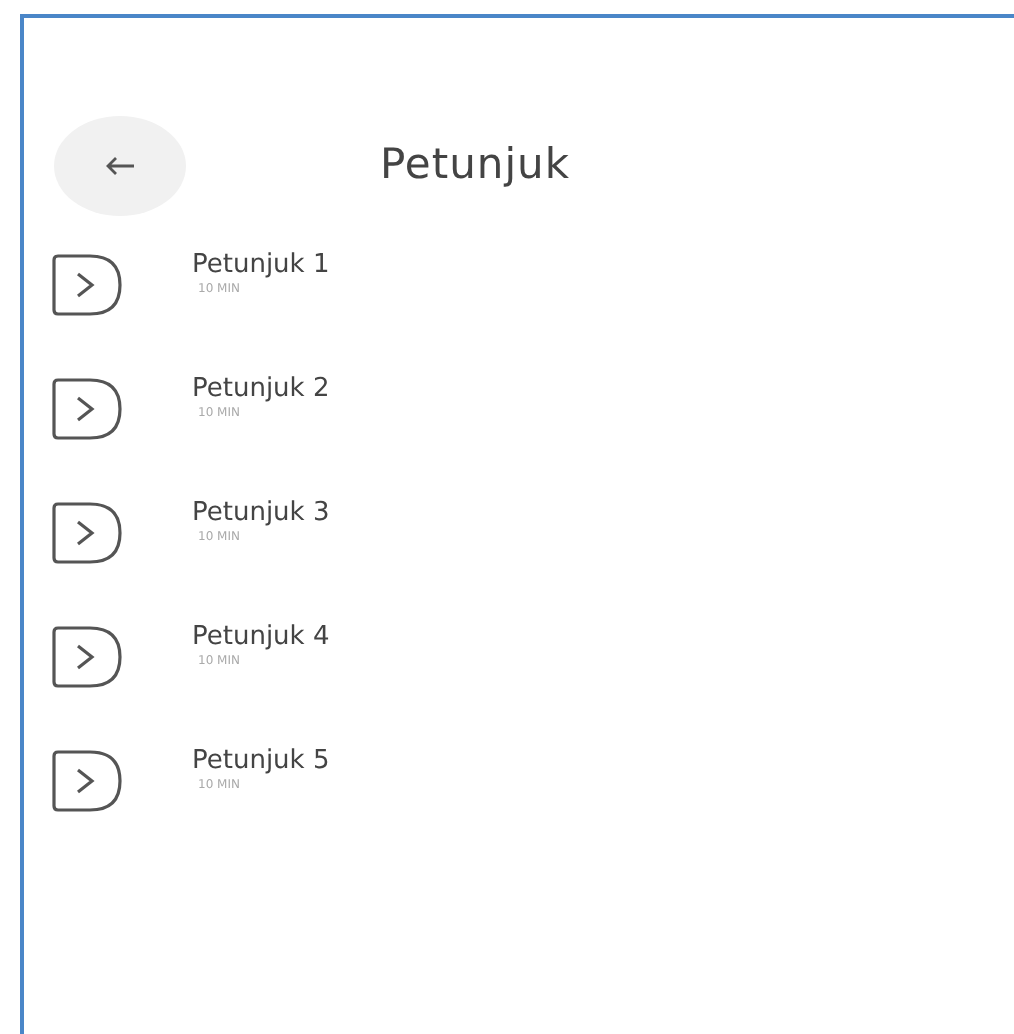 The width and height of the screenshot is (1014, 1034). I want to click on back-icon, so click(120, 165).